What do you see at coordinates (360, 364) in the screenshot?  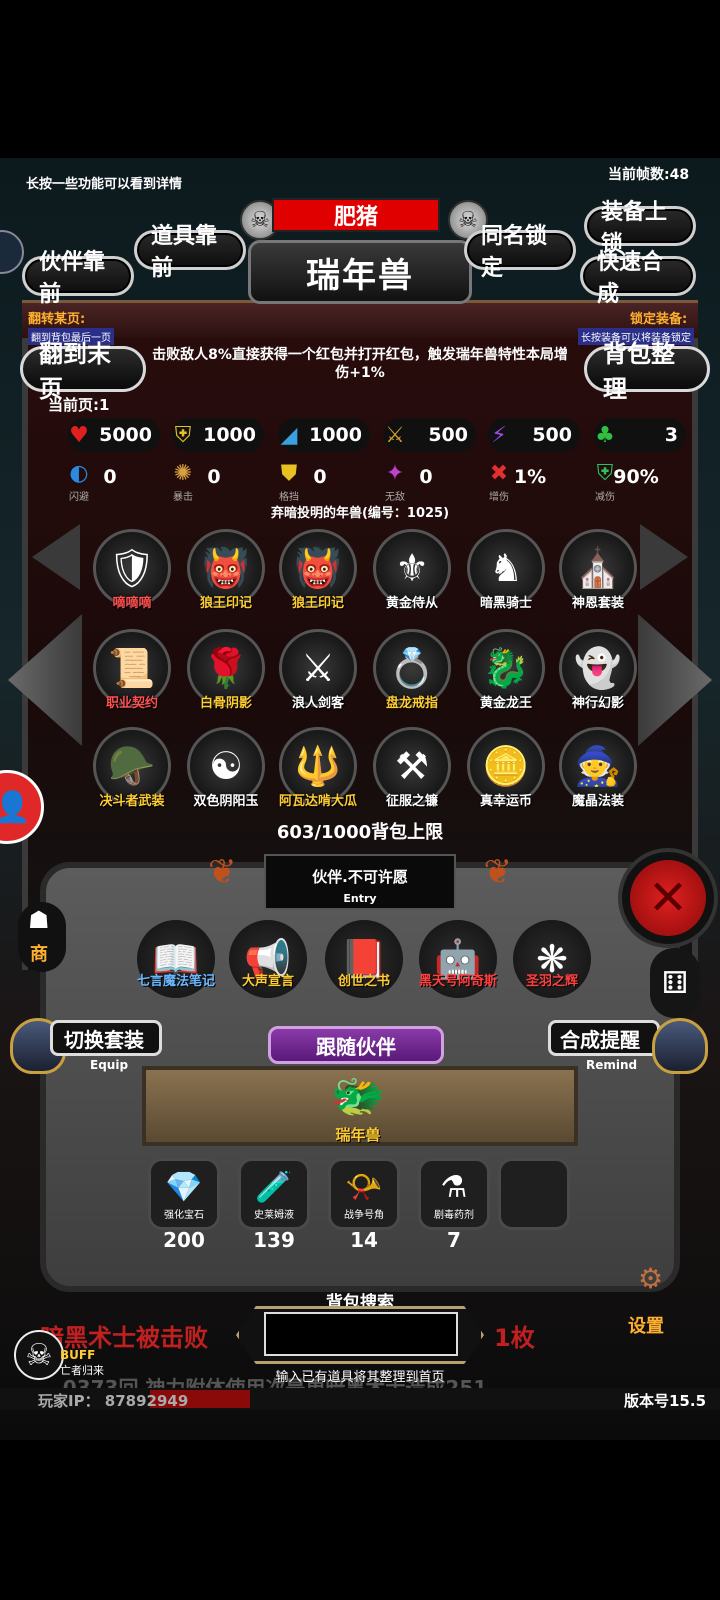 I see `item-description: 击败敌人8%直接获得一个红包并打开红包，触发瑞年兽特性本局增伤+1%` at bounding box center [360, 364].